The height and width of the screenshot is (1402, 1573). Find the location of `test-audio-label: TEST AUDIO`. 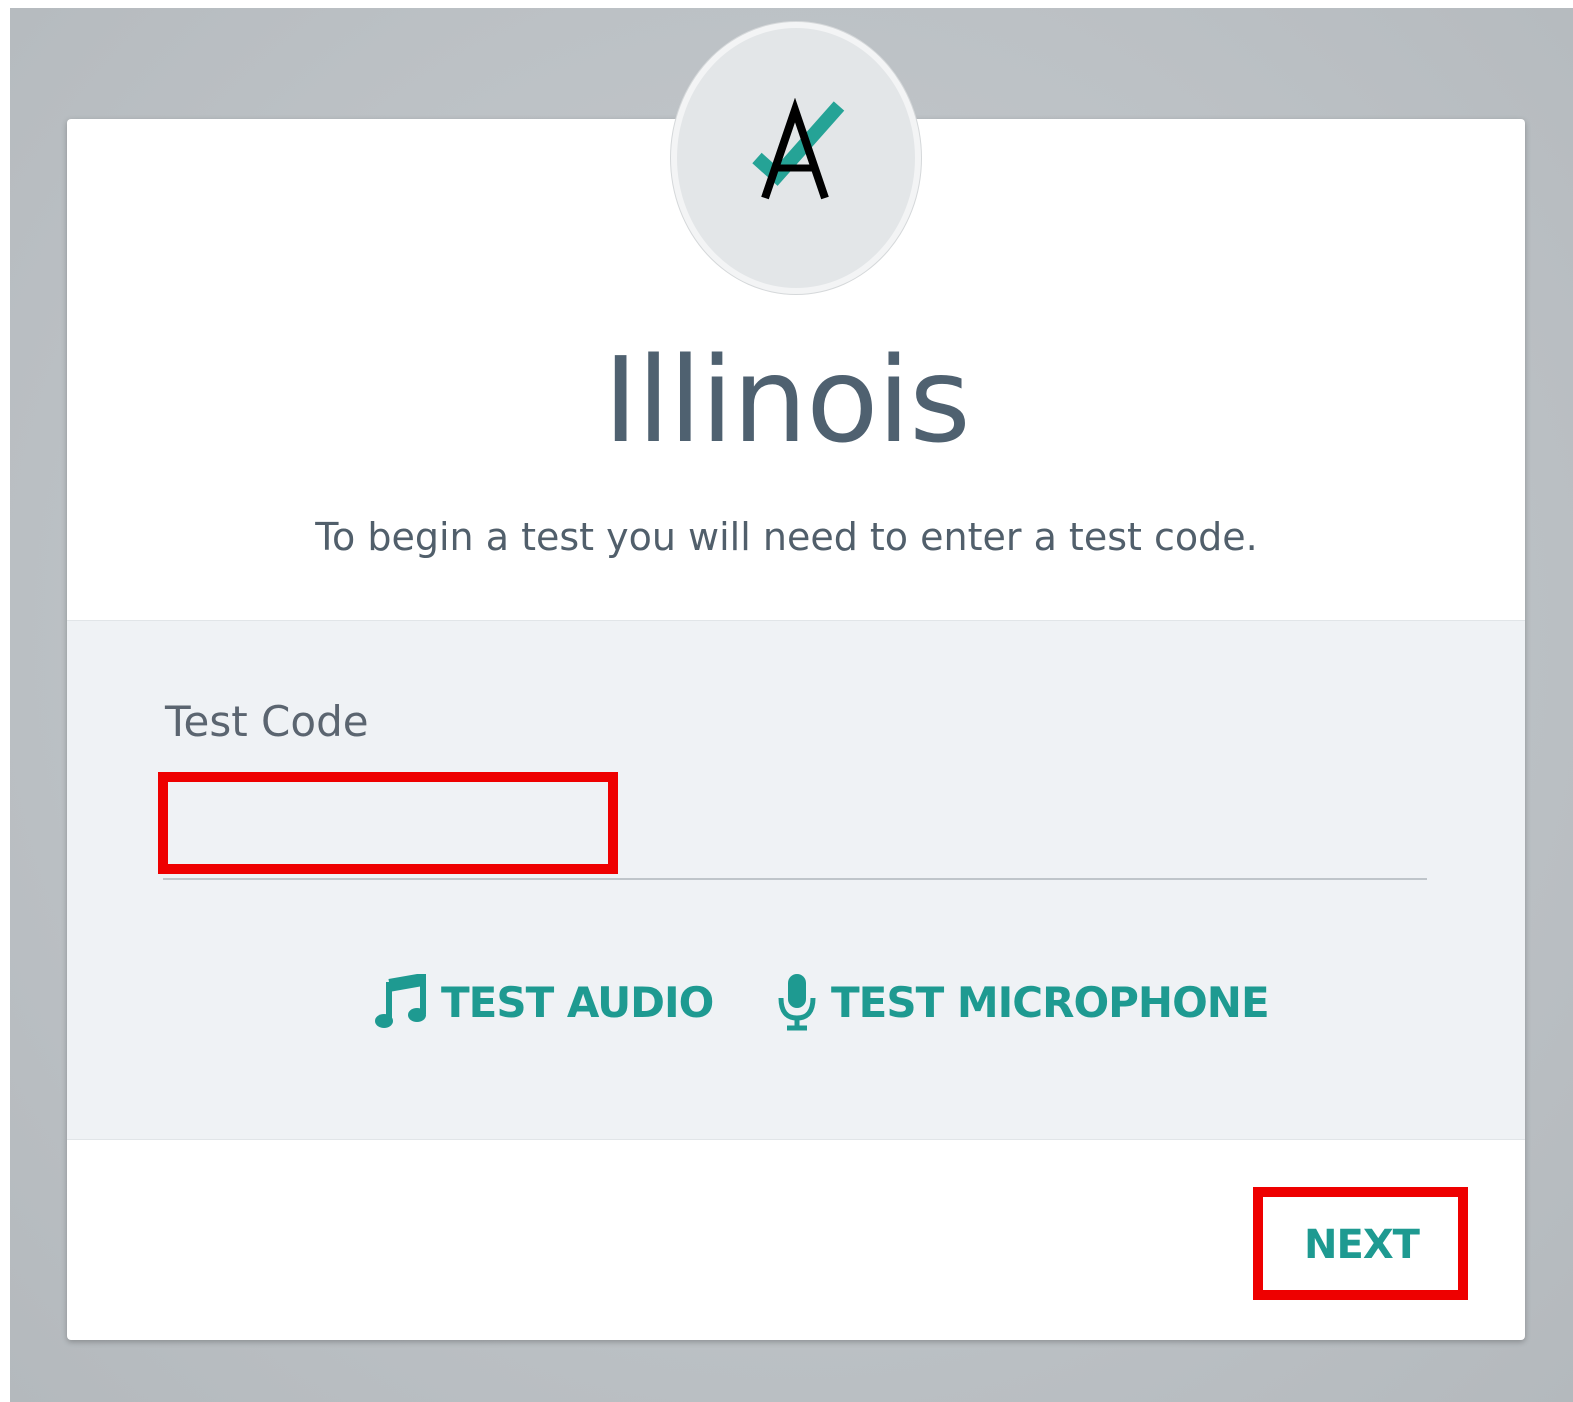

test-audio-label: TEST AUDIO is located at coordinates (577, 1002).